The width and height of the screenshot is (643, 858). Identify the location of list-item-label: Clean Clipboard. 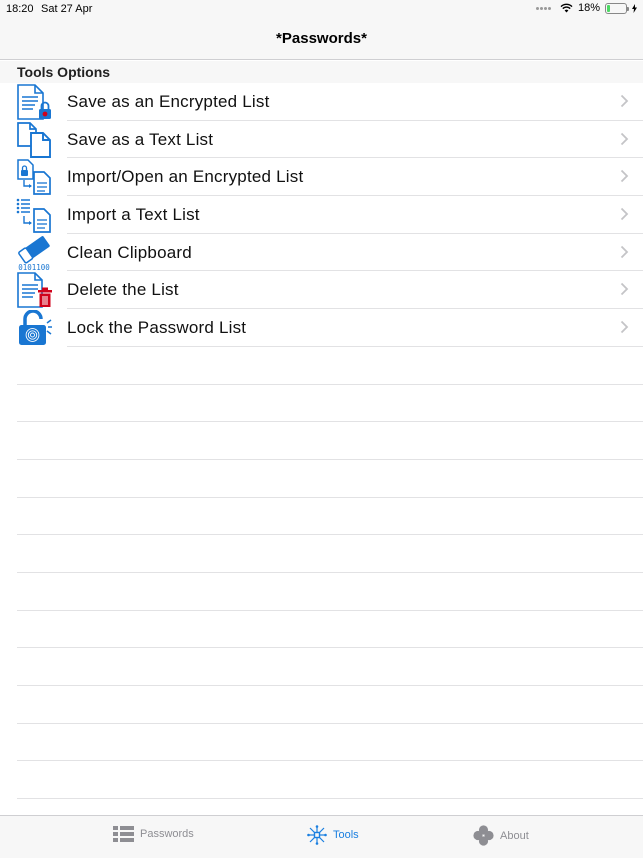
(129, 252).